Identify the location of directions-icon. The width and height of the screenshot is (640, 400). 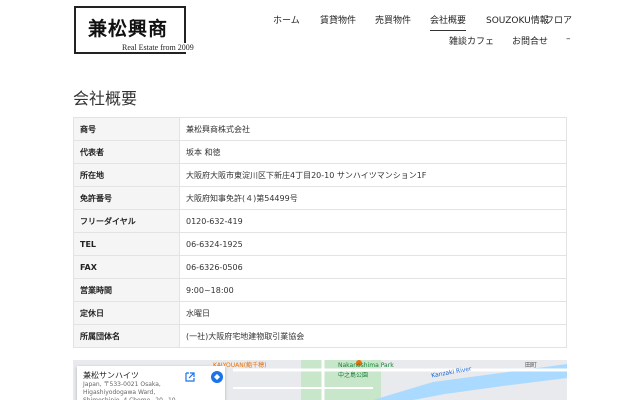
(217, 377).